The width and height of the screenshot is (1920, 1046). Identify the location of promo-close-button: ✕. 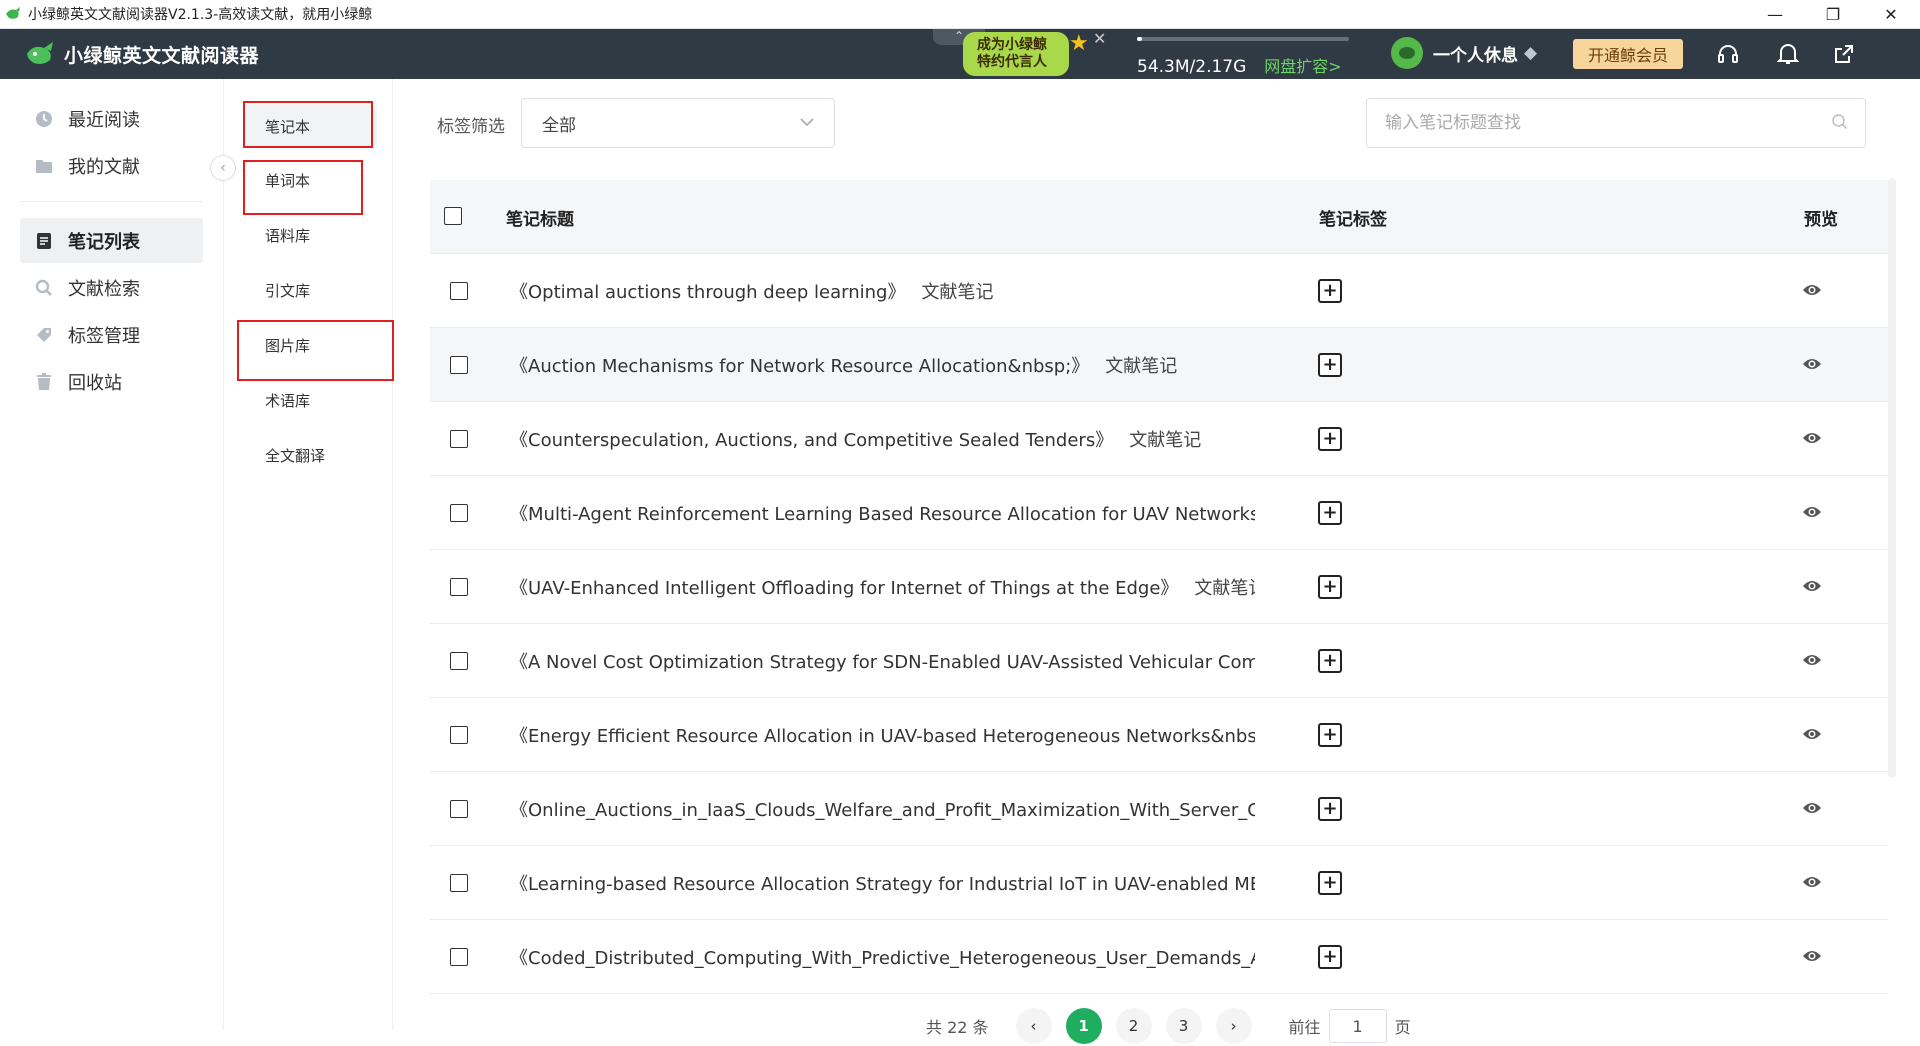
(1099, 38).